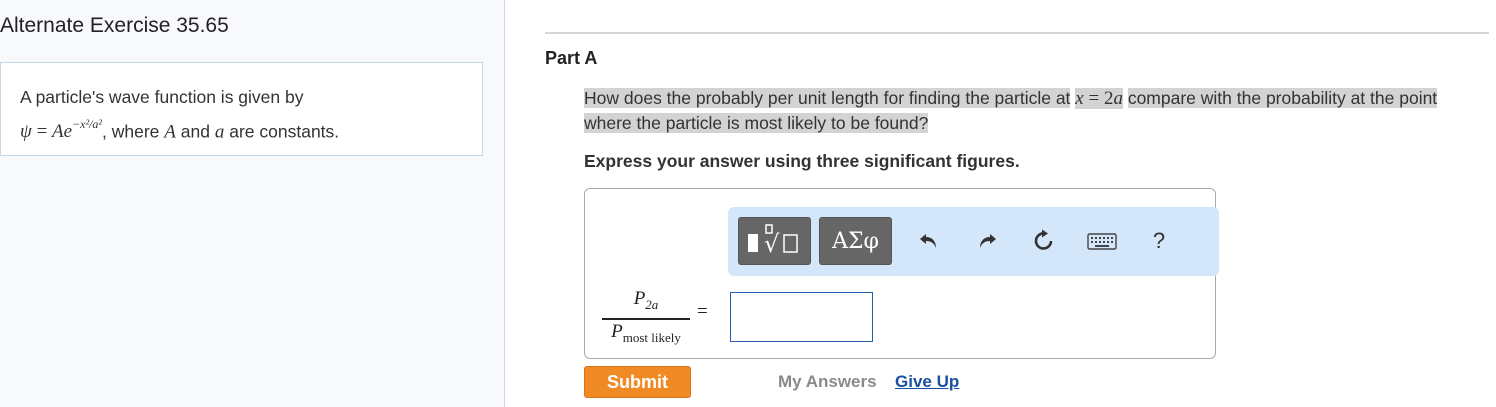 This screenshot has height=407, width=1496. I want to click on templates-icon: √, so click(772, 241).